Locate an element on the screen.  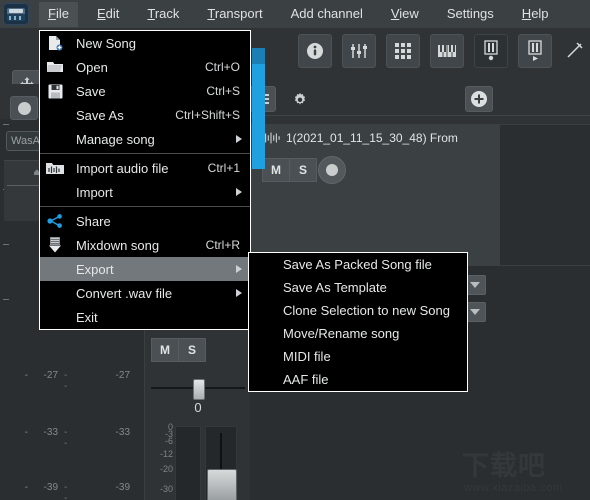
add-track-button is located at coordinates (479, 99).